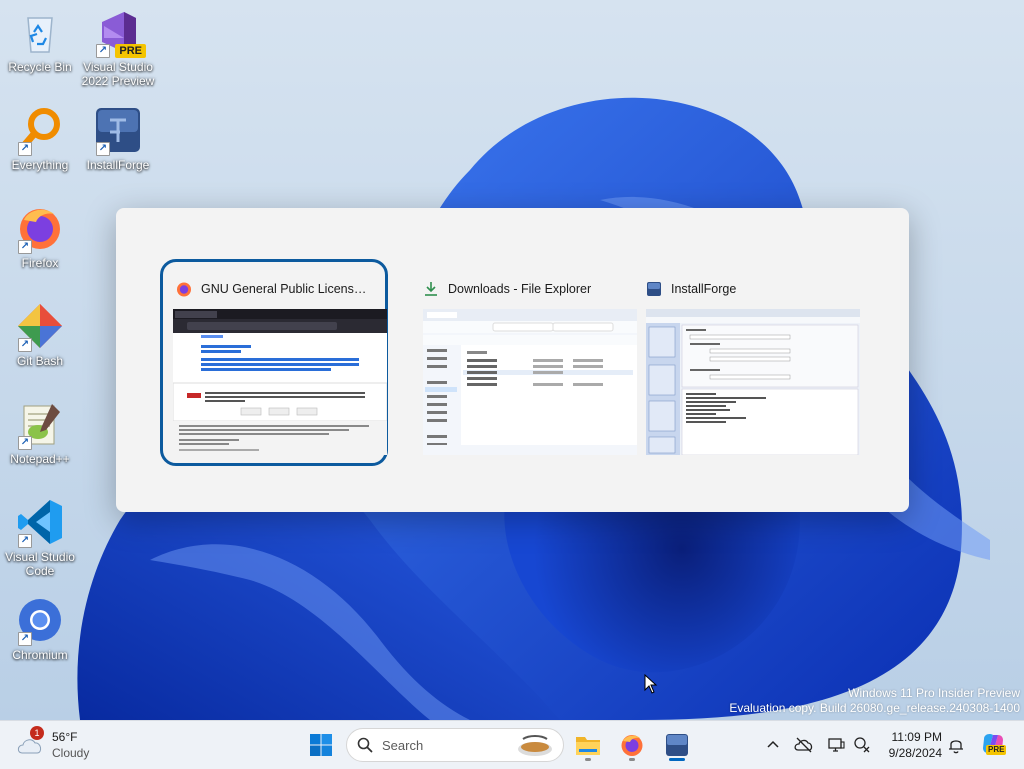 The height and width of the screenshot is (769, 1024). I want to click on desktop-icon-recycle-bin: Recycle Bin, so click(40, 41).